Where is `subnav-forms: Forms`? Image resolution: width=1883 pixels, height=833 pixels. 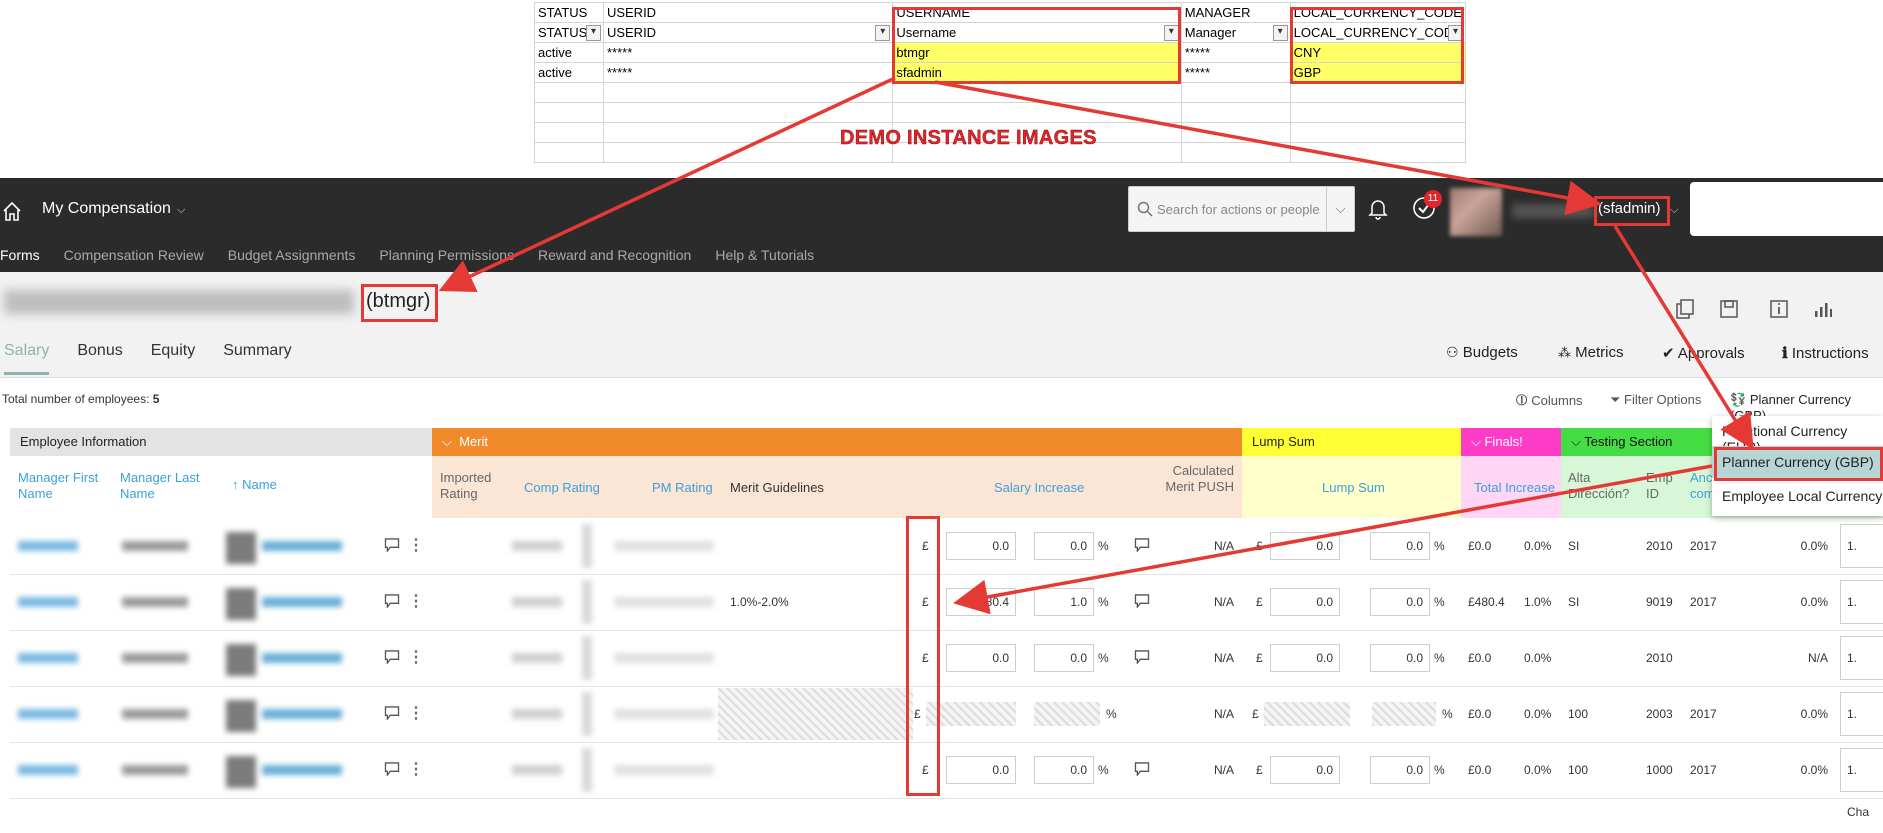
subnav-forms: Forms is located at coordinates (20, 259).